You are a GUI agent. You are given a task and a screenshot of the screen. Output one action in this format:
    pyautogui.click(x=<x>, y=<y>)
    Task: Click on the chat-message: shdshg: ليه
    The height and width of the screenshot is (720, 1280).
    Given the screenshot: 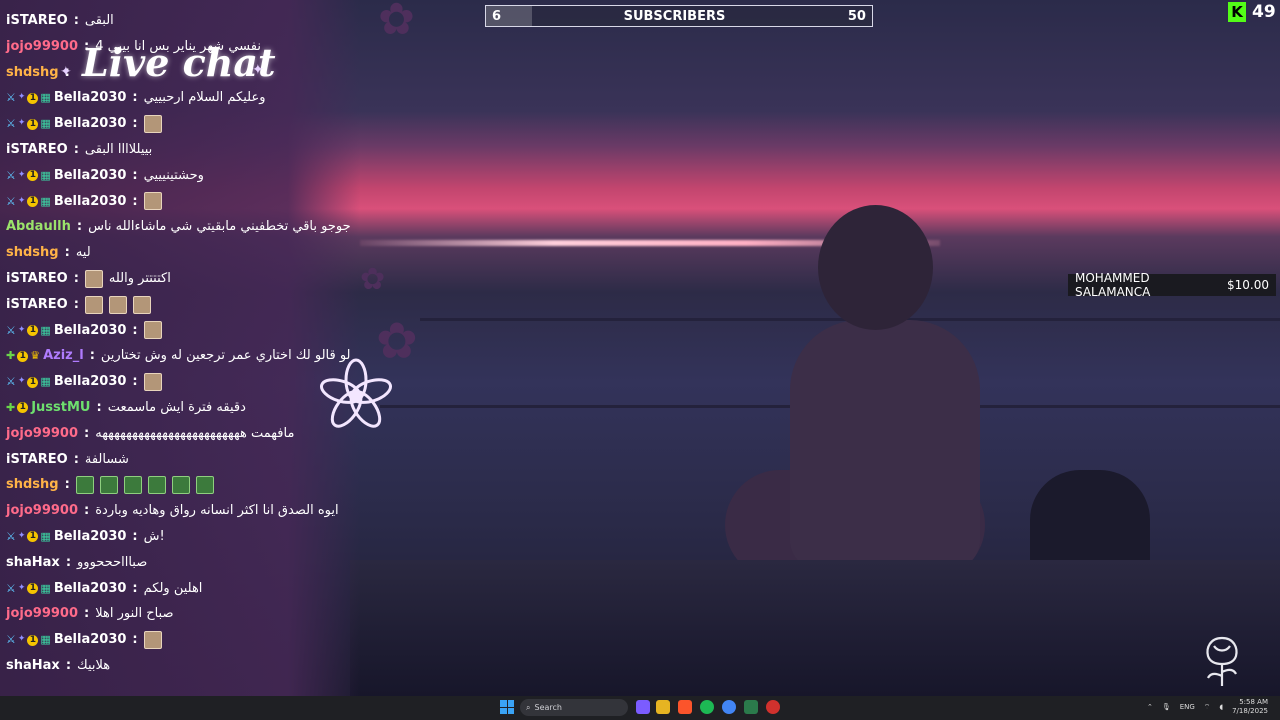 What is the action you would take?
    pyautogui.click(x=180, y=253)
    